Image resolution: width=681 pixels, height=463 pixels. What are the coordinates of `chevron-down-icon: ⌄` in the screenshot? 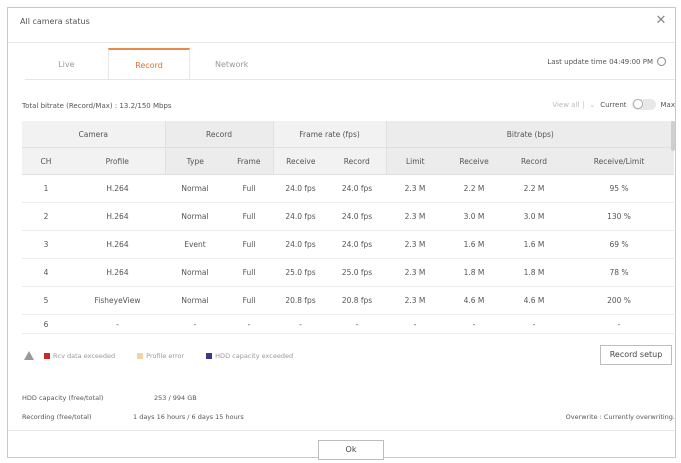 It's located at (592, 105).